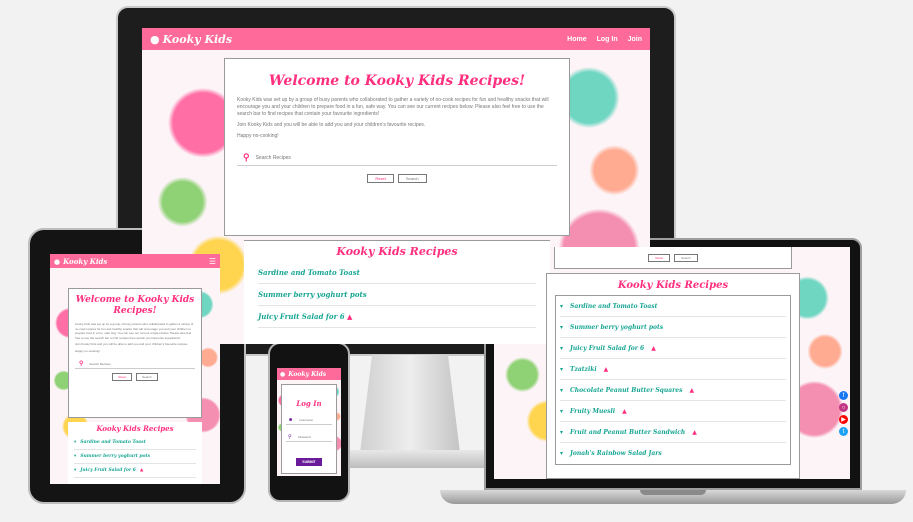 The width and height of the screenshot is (913, 522). What do you see at coordinates (212, 261) in the screenshot?
I see `hamburger-icon: ☰` at bounding box center [212, 261].